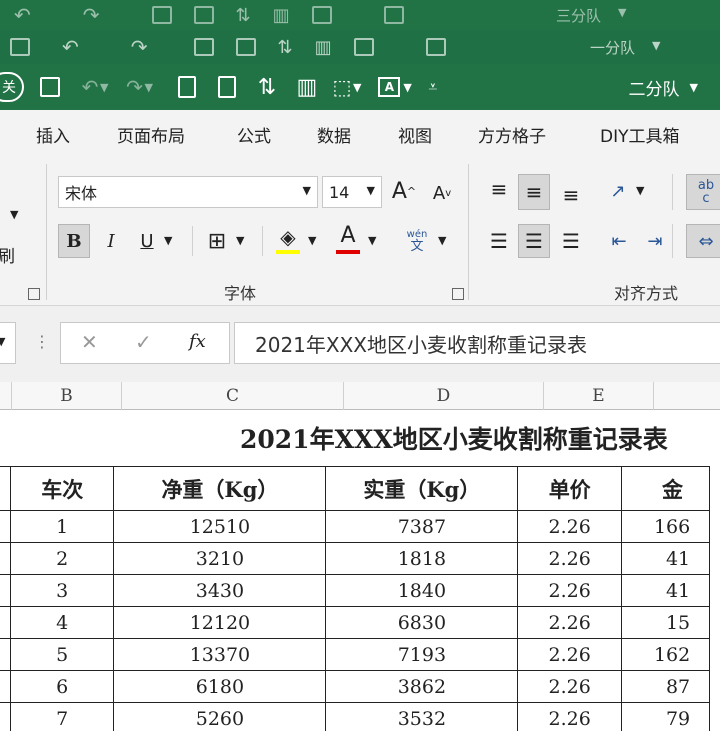 Image resolution: width=720 pixels, height=731 pixels. What do you see at coordinates (665, 488) in the screenshot?
I see `header-amount: 金` at bounding box center [665, 488].